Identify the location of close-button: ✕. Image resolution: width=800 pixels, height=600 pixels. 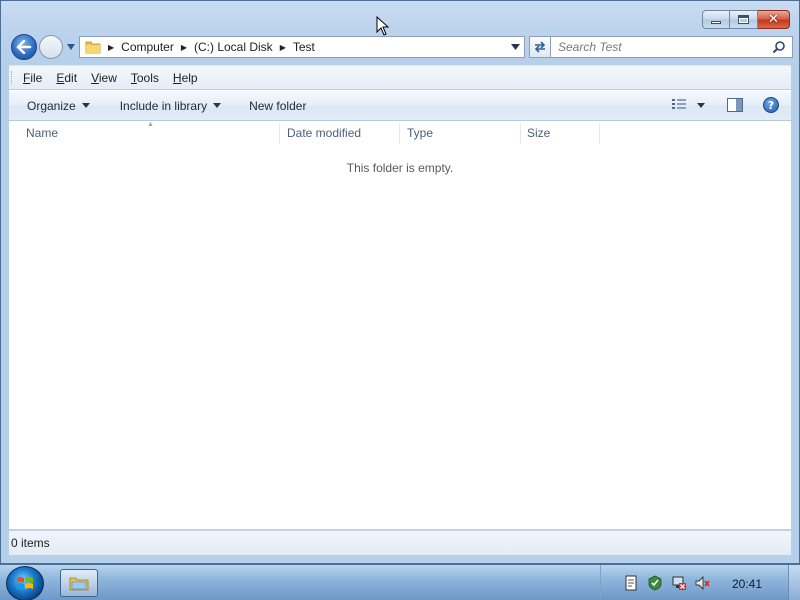
(774, 19).